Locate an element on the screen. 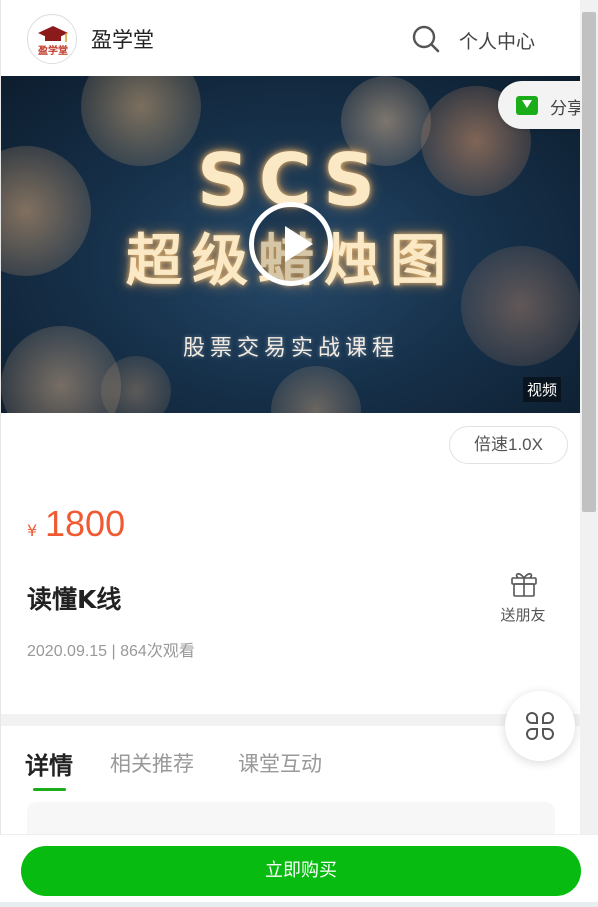 The height and width of the screenshot is (907, 598). price-value: 1800 is located at coordinates (85, 523).